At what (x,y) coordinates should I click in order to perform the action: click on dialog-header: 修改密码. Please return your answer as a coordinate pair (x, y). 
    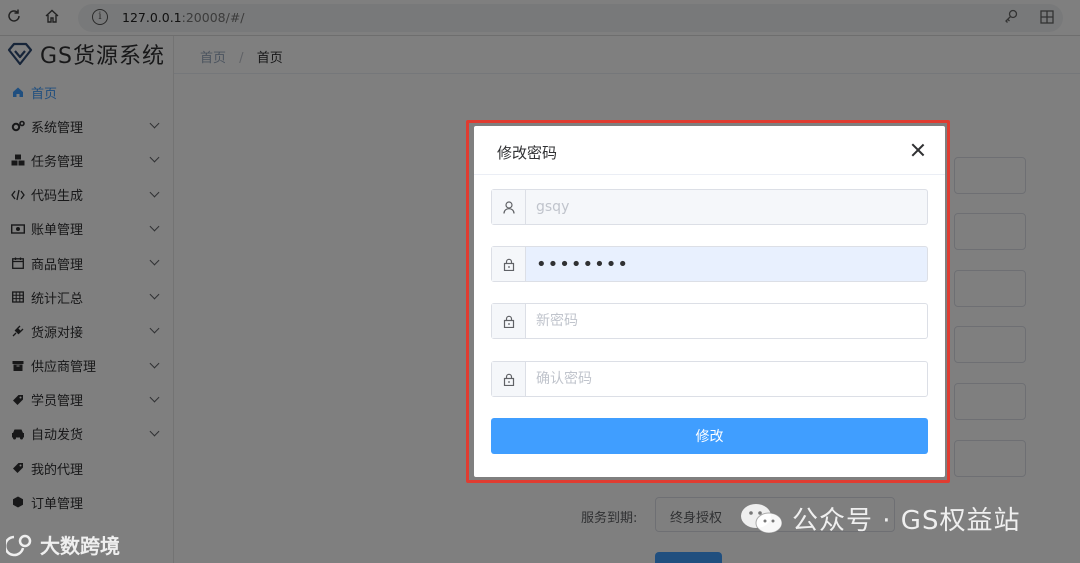
    Looking at the image, I should click on (709, 150).